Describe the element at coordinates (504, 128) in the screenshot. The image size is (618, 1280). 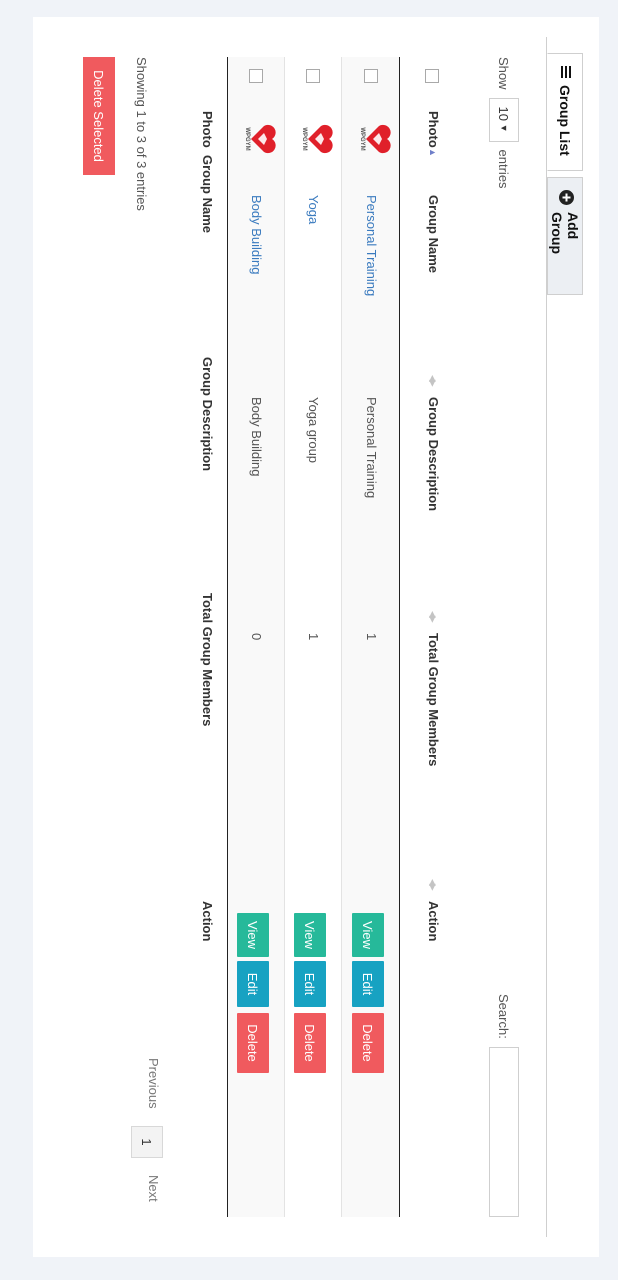
I see `caret-down-icon: ▼` at that location.